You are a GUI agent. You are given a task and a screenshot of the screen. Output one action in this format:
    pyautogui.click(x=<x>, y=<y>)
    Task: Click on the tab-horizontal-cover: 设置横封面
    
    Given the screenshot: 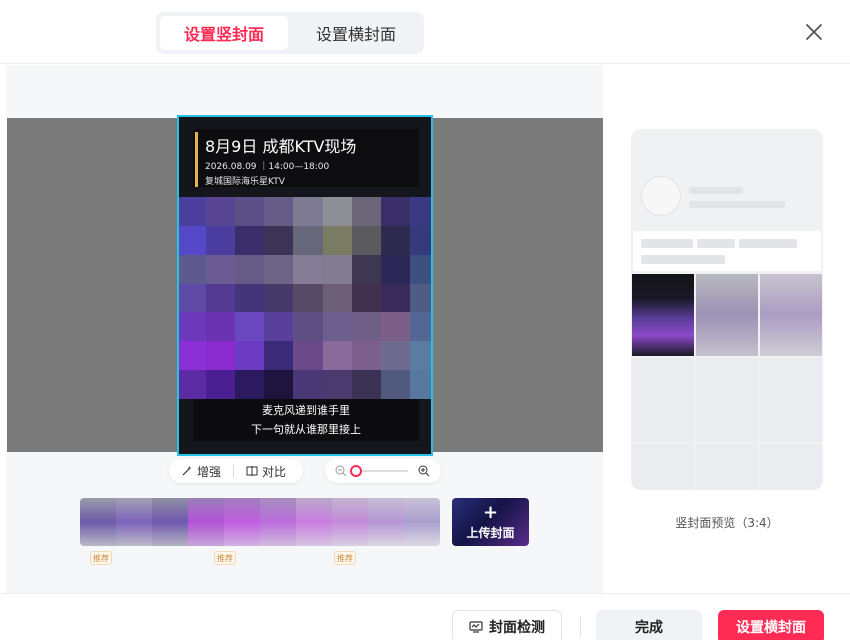 What is the action you would take?
    pyautogui.click(x=356, y=33)
    